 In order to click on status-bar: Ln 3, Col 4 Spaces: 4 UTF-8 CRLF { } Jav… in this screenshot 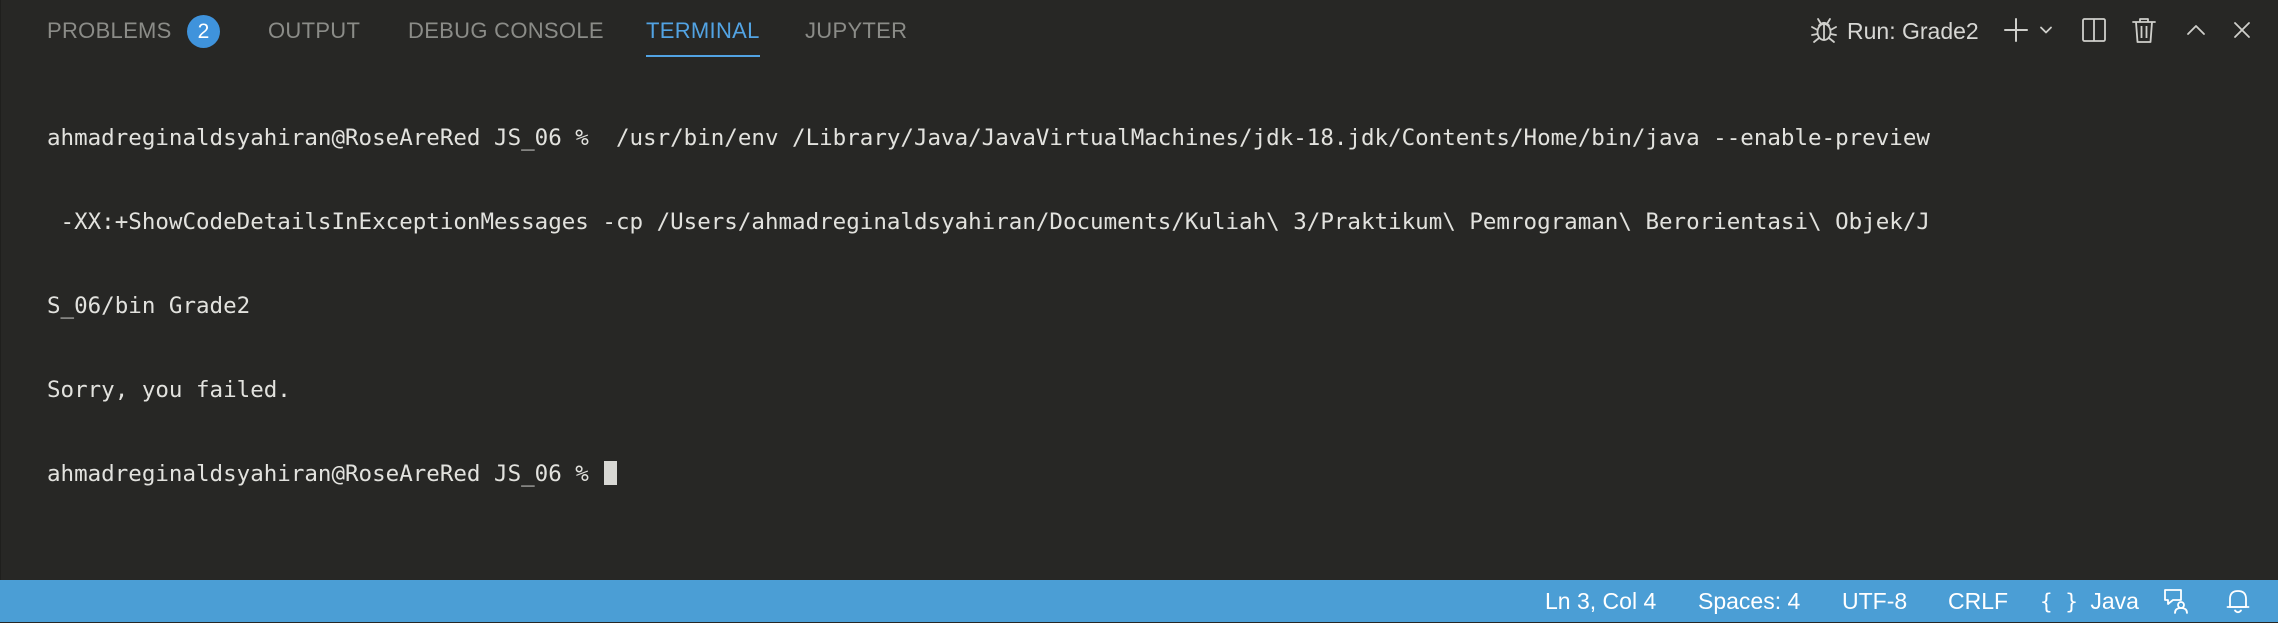, I will do `click(1139, 601)`.